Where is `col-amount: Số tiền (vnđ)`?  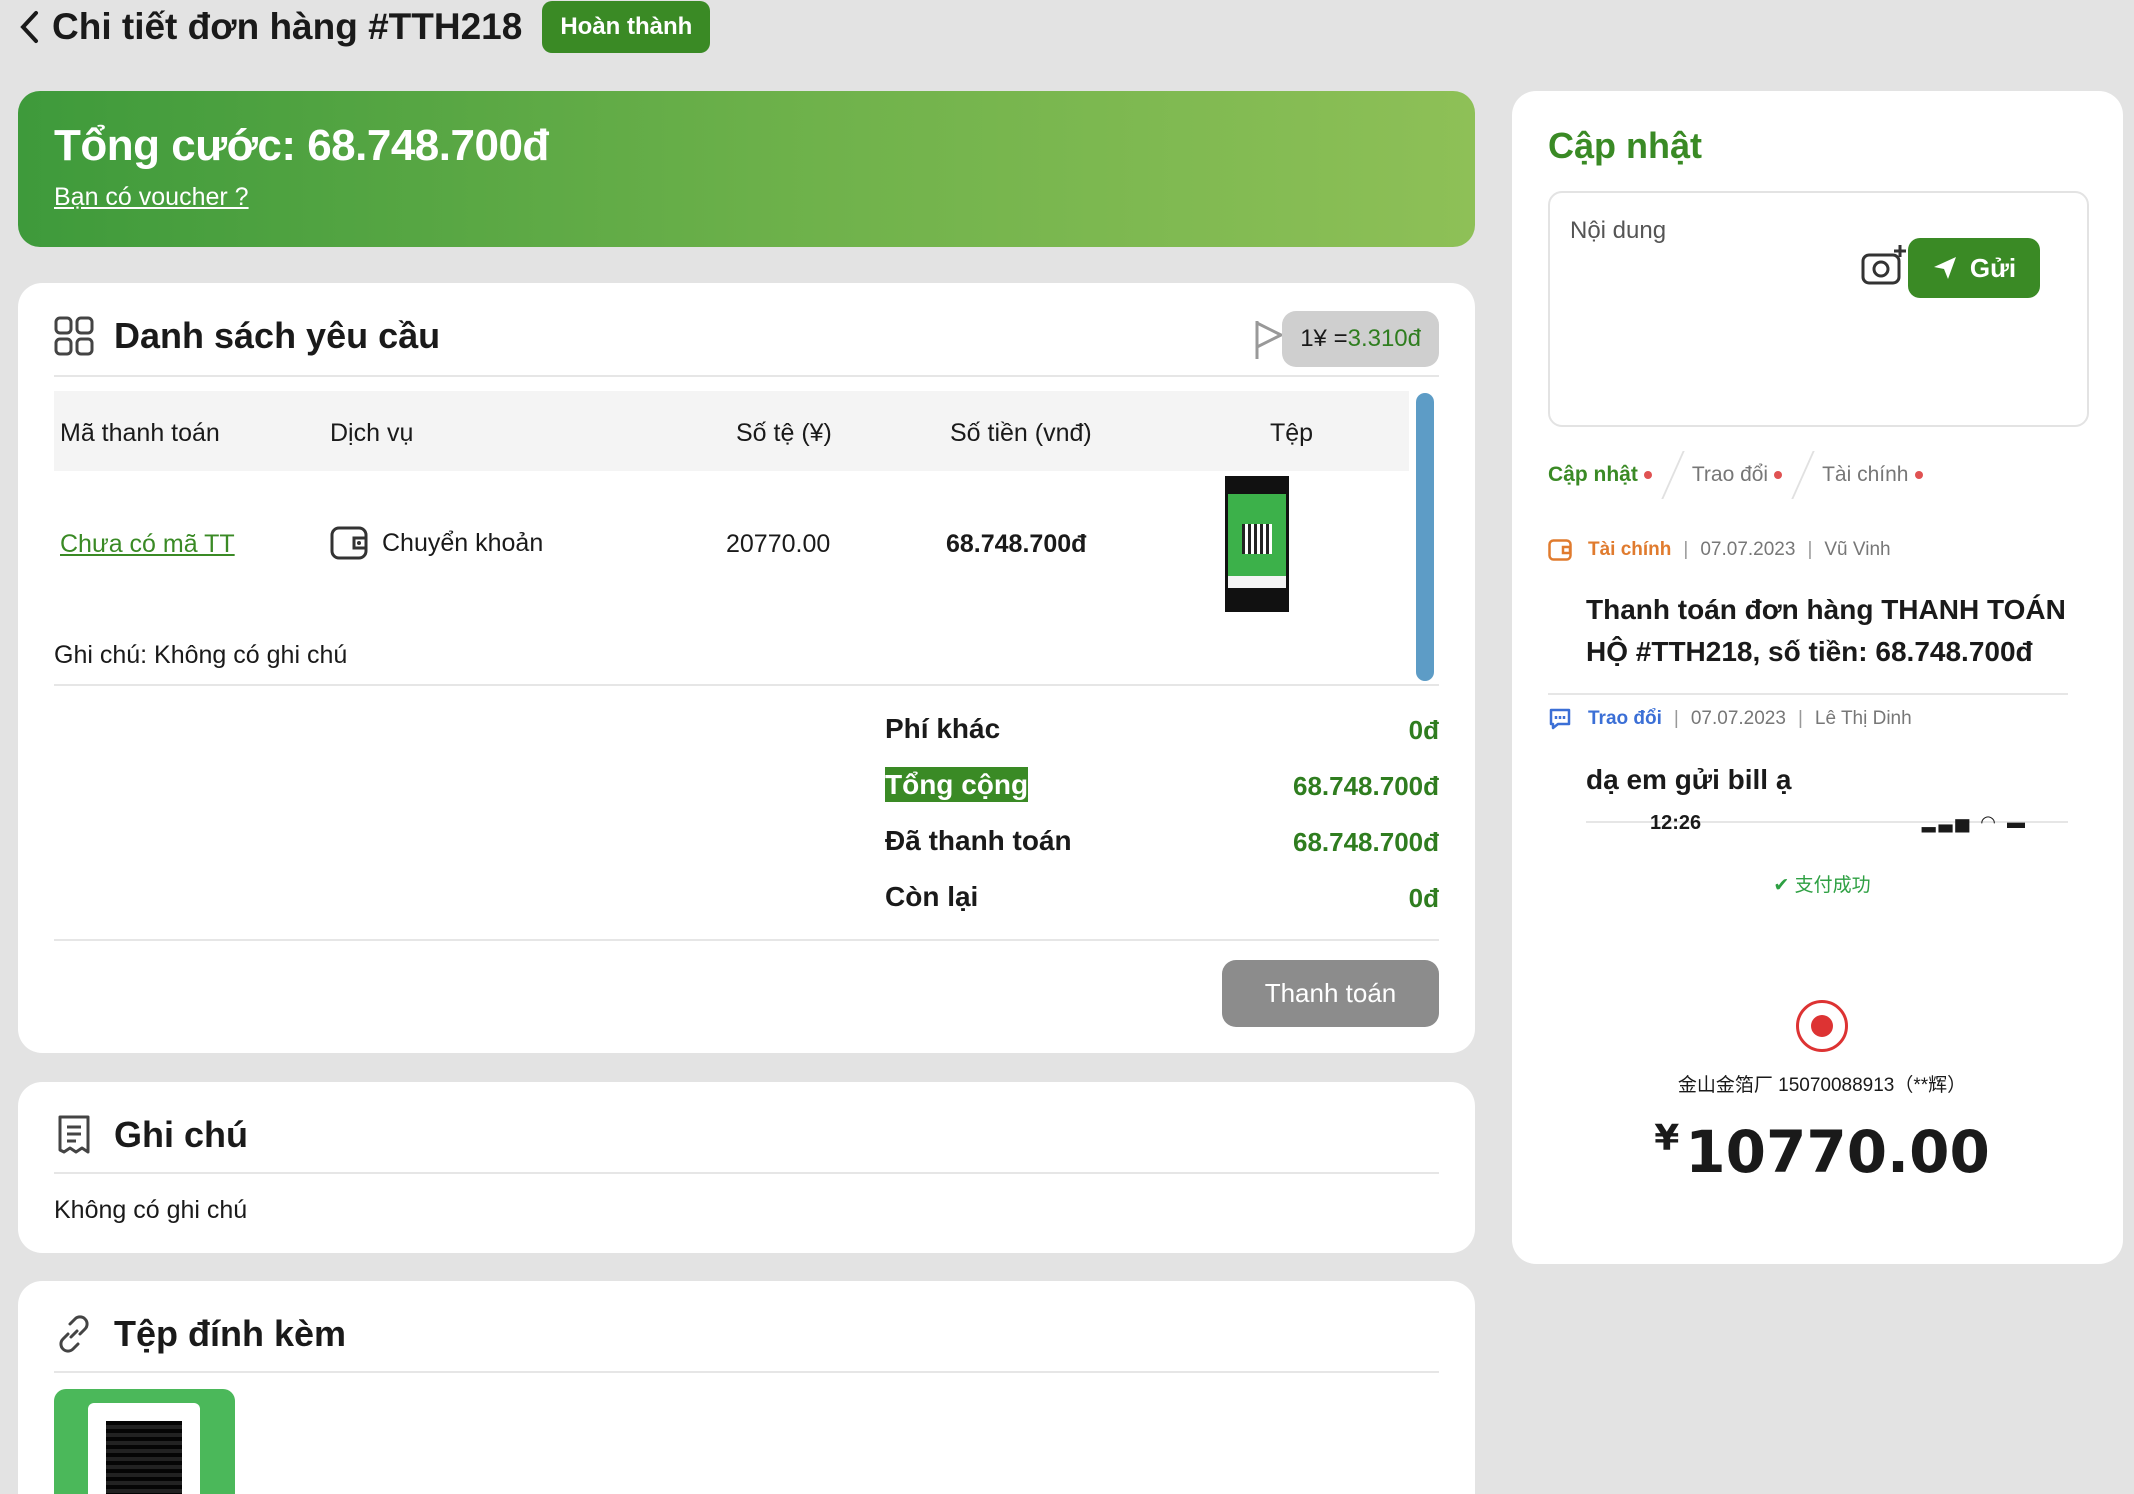
col-amount: Số tiền (vnđ) is located at coordinates (1021, 433).